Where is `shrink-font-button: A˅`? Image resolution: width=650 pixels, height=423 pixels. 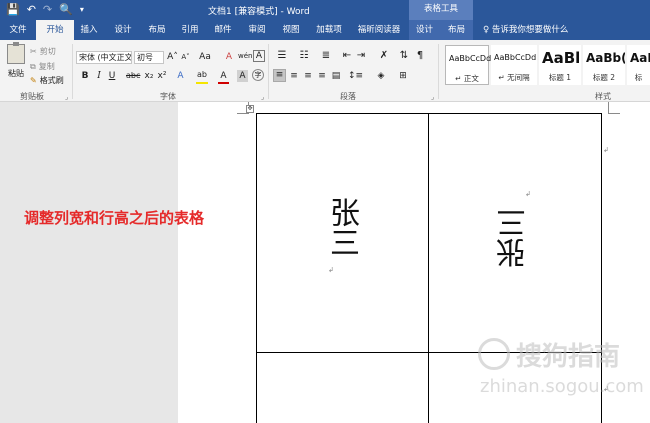
shrink-font-button: A˅ is located at coordinates (185, 57).